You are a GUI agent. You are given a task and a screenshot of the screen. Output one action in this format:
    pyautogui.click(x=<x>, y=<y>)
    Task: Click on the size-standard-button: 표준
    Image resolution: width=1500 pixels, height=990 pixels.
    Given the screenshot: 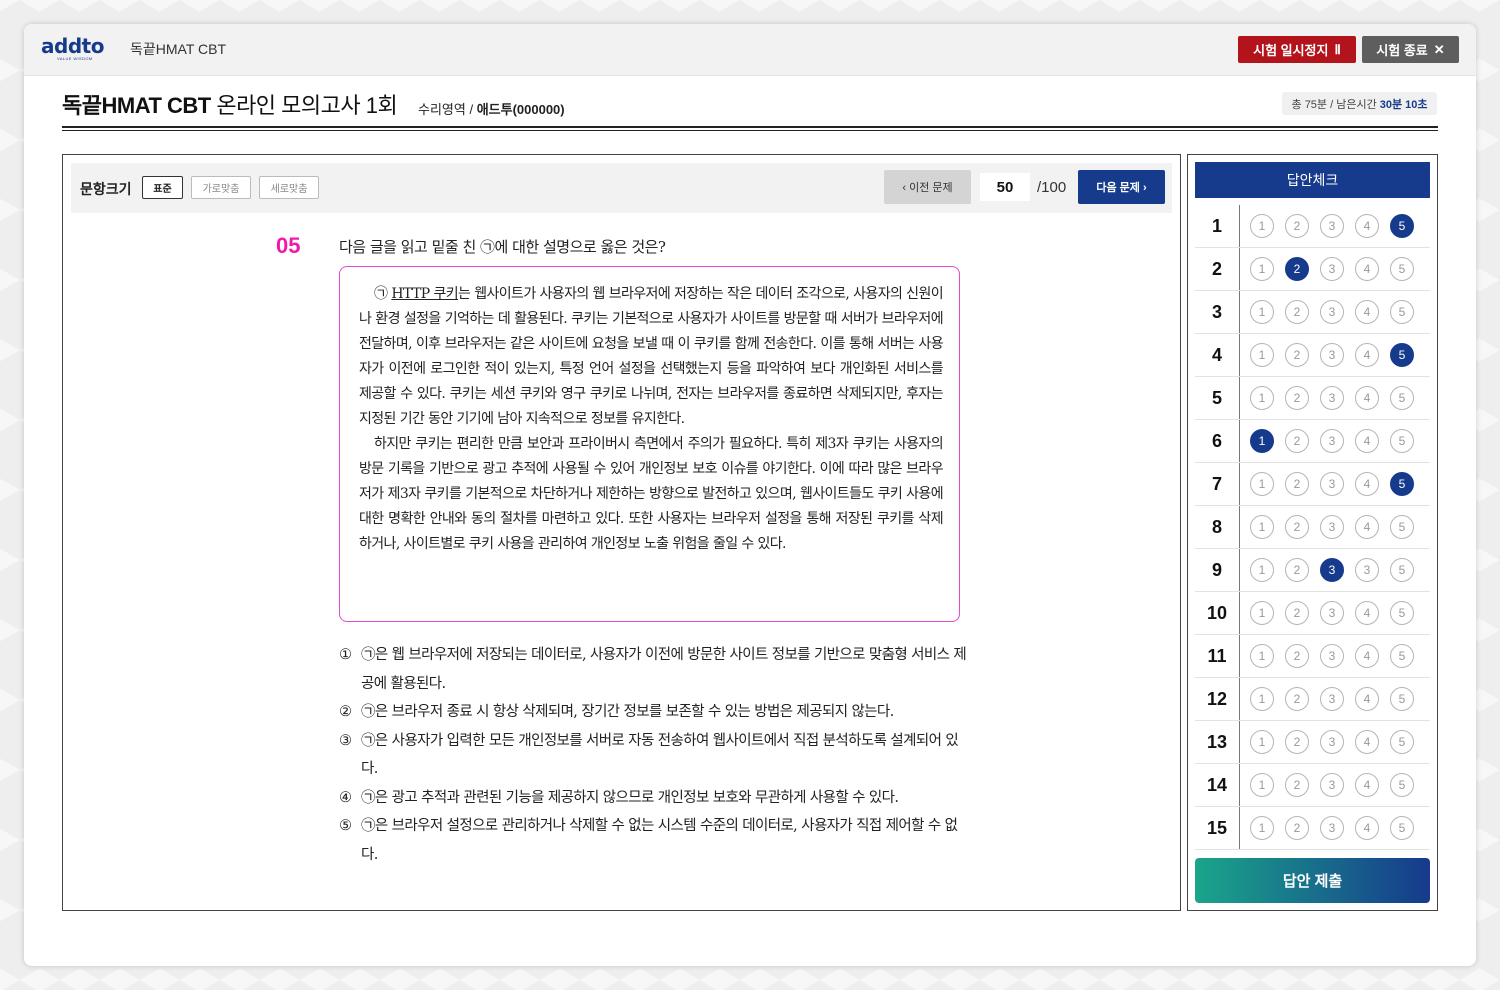 What is the action you would take?
    pyautogui.click(x=162, y=187)
    